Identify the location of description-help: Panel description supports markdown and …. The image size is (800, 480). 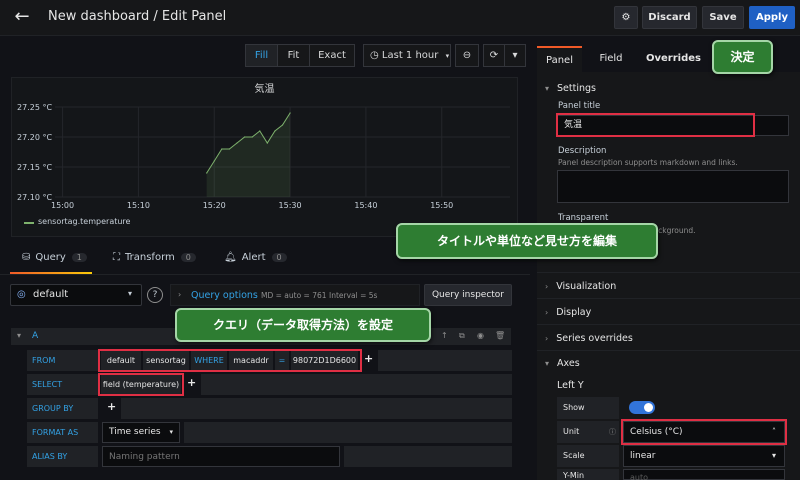
(648, 162).